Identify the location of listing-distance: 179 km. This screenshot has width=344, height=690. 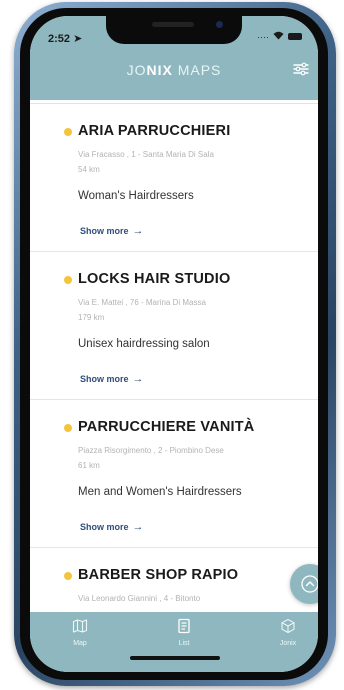
(91, 317).